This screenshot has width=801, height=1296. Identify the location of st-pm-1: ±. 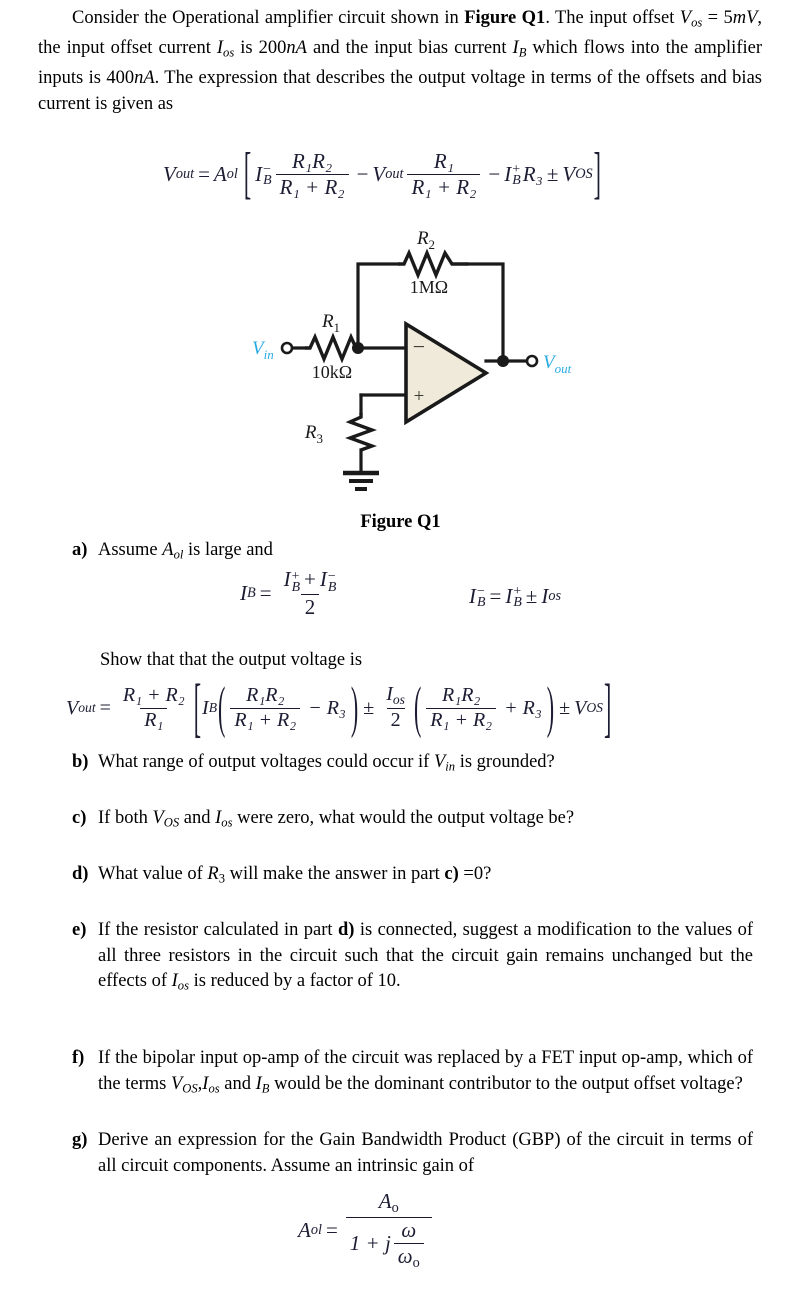
(369, 707).